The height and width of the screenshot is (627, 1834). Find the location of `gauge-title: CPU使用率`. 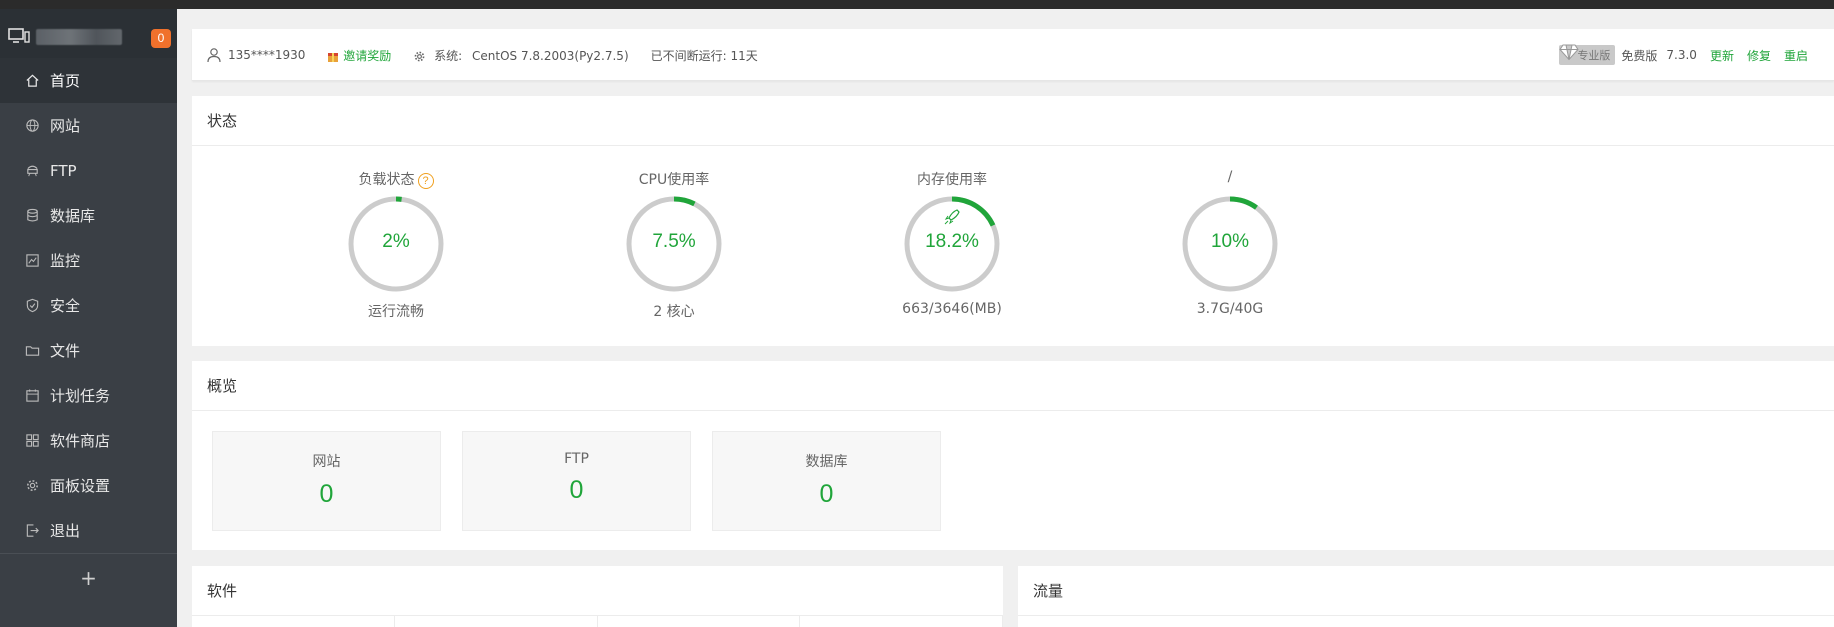

gauge-title: CPU使用率 is located at coordinates (674, 180).